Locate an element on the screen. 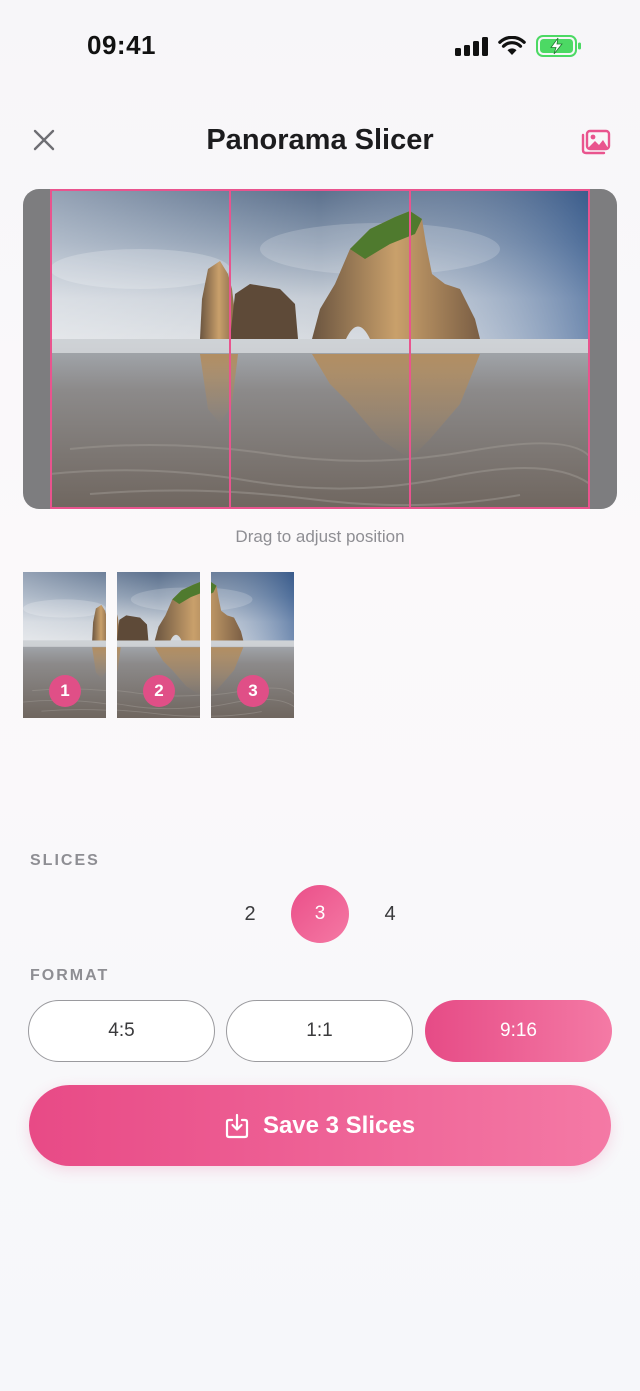 Image resolution: width=640 pixels, height=1391 pixels. format-label: FORMAT is located at coordinates (70, 975).